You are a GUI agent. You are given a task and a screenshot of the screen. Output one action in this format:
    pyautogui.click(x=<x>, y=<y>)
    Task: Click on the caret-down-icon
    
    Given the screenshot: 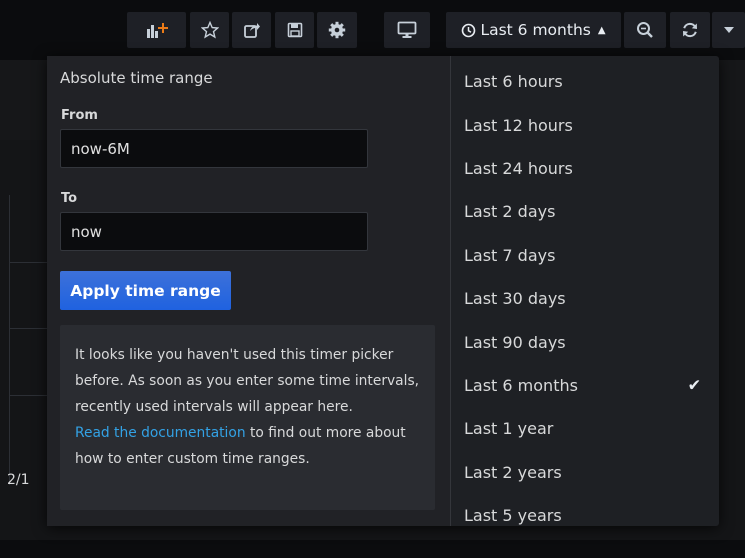 What is the action you would take?
    pyautogui.click(x=728, y=30)
    